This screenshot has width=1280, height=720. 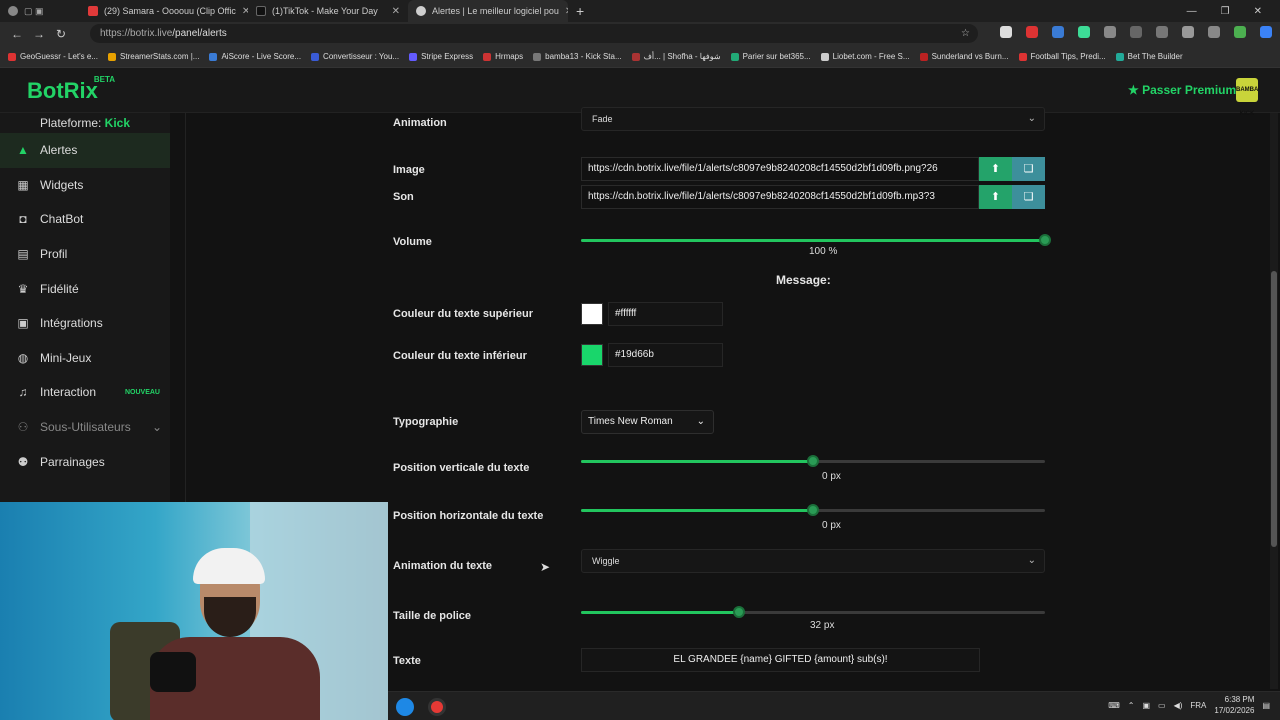 I want to click on sound-label: Son, so click(x=403, y=197).